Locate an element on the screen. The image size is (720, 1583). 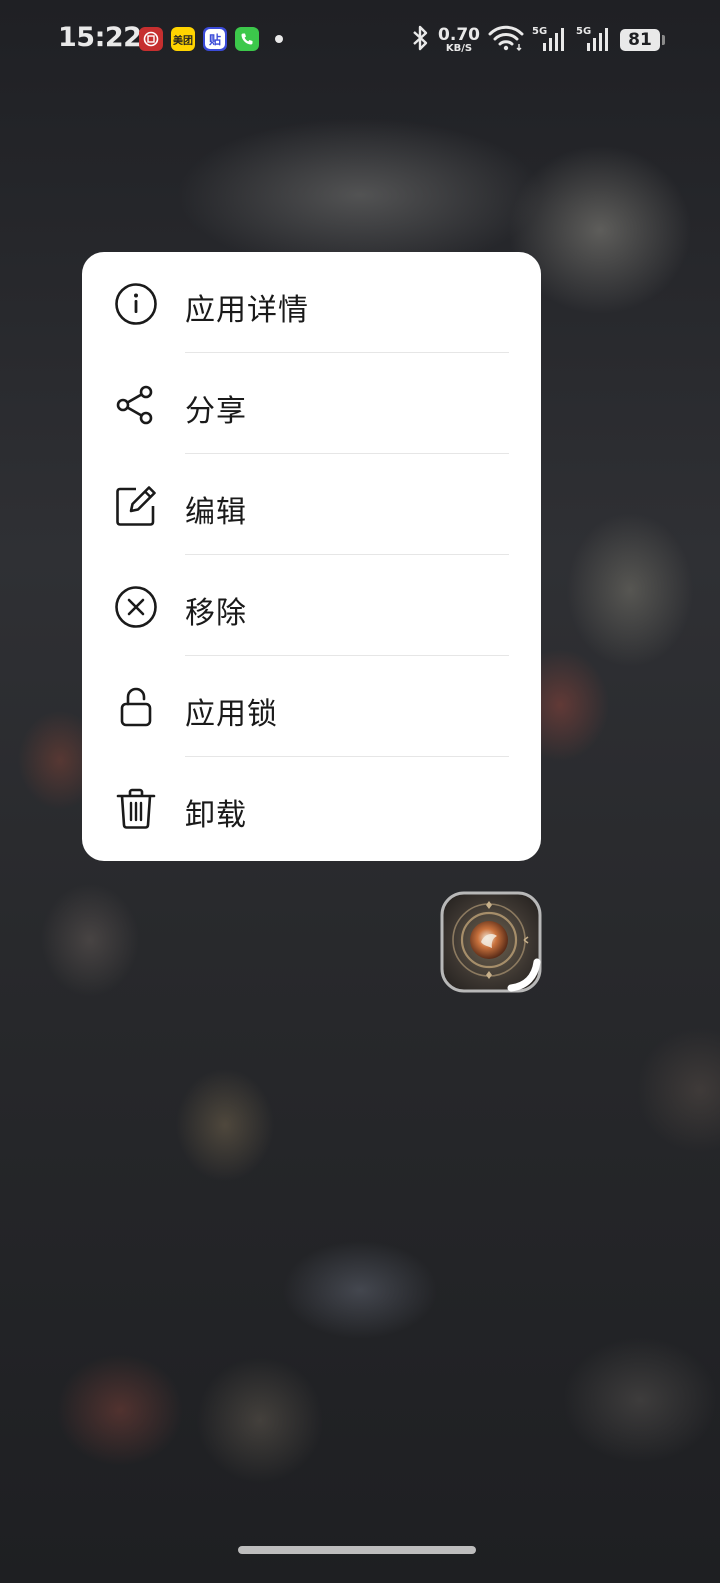
lock-icon is located at coordinates (136, 708).